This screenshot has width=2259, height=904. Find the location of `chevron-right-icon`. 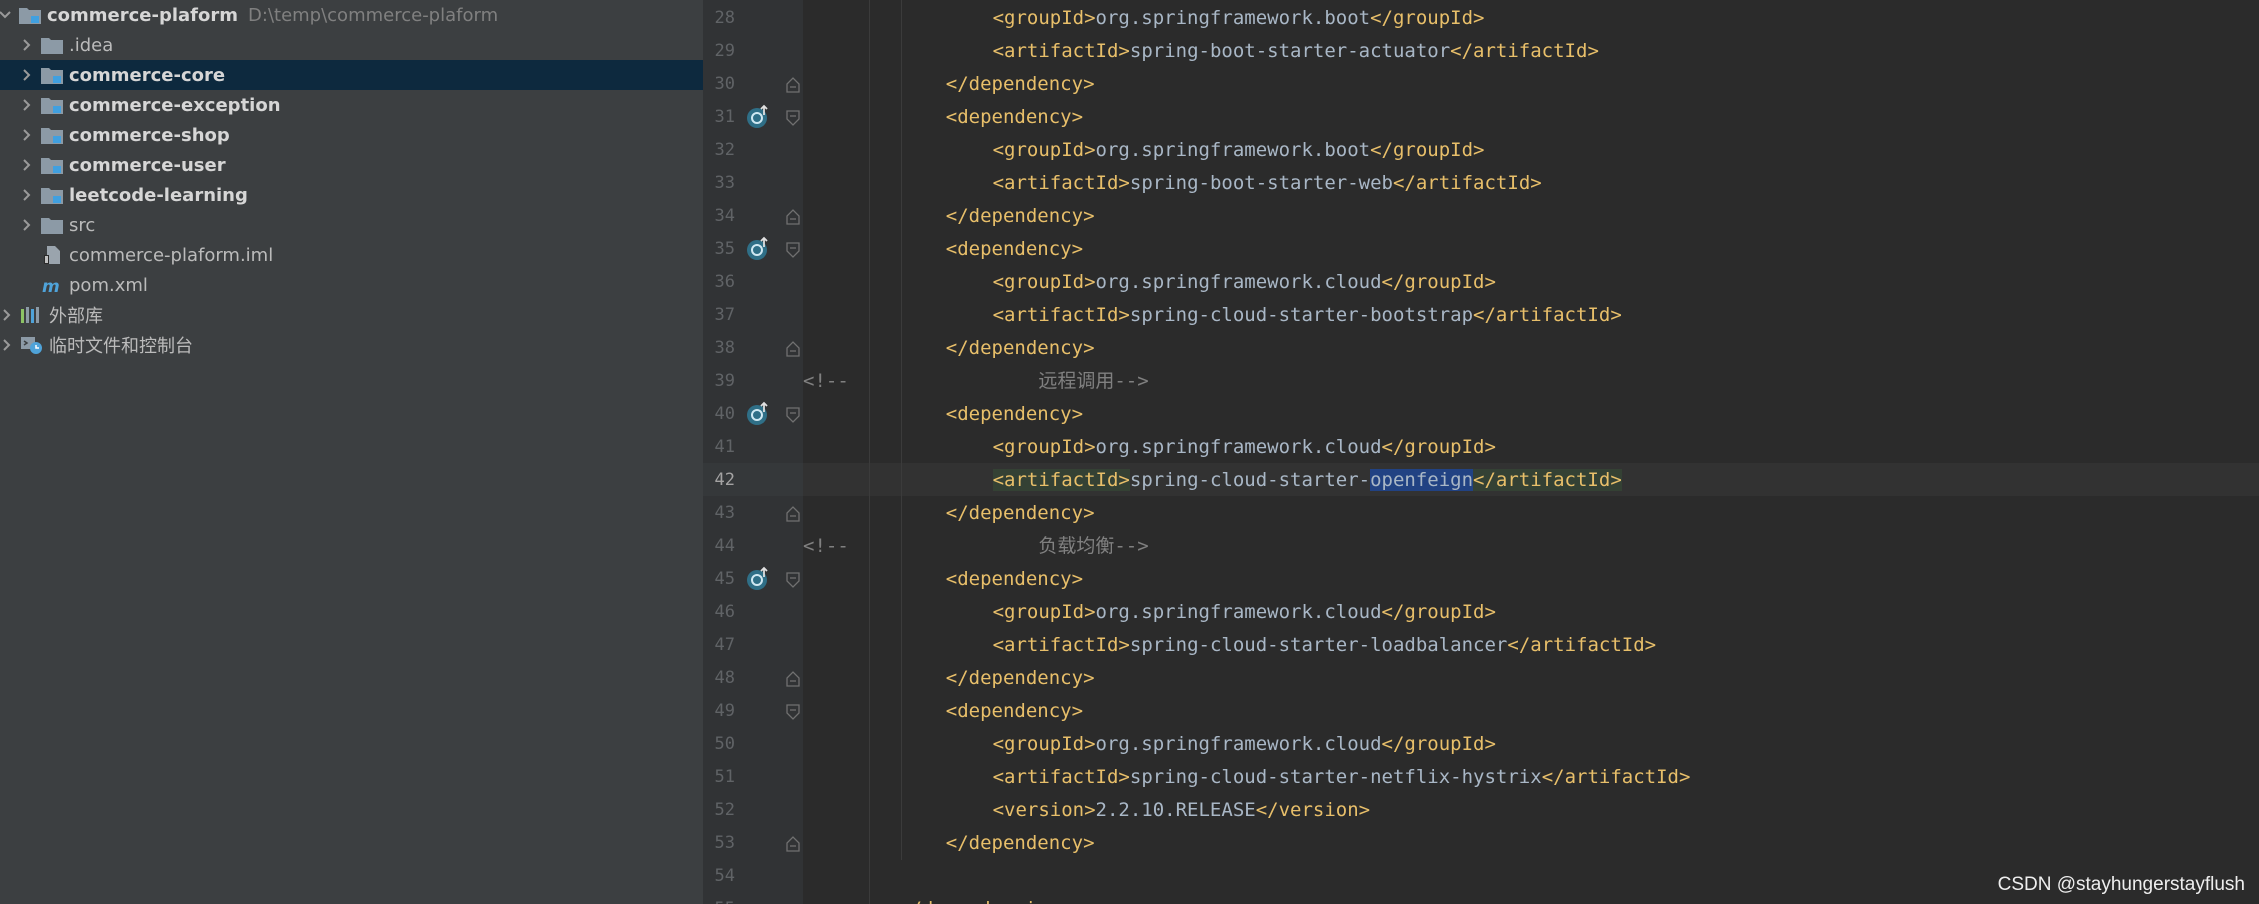

chevron-right-icon is located at coordinates (27, 165).